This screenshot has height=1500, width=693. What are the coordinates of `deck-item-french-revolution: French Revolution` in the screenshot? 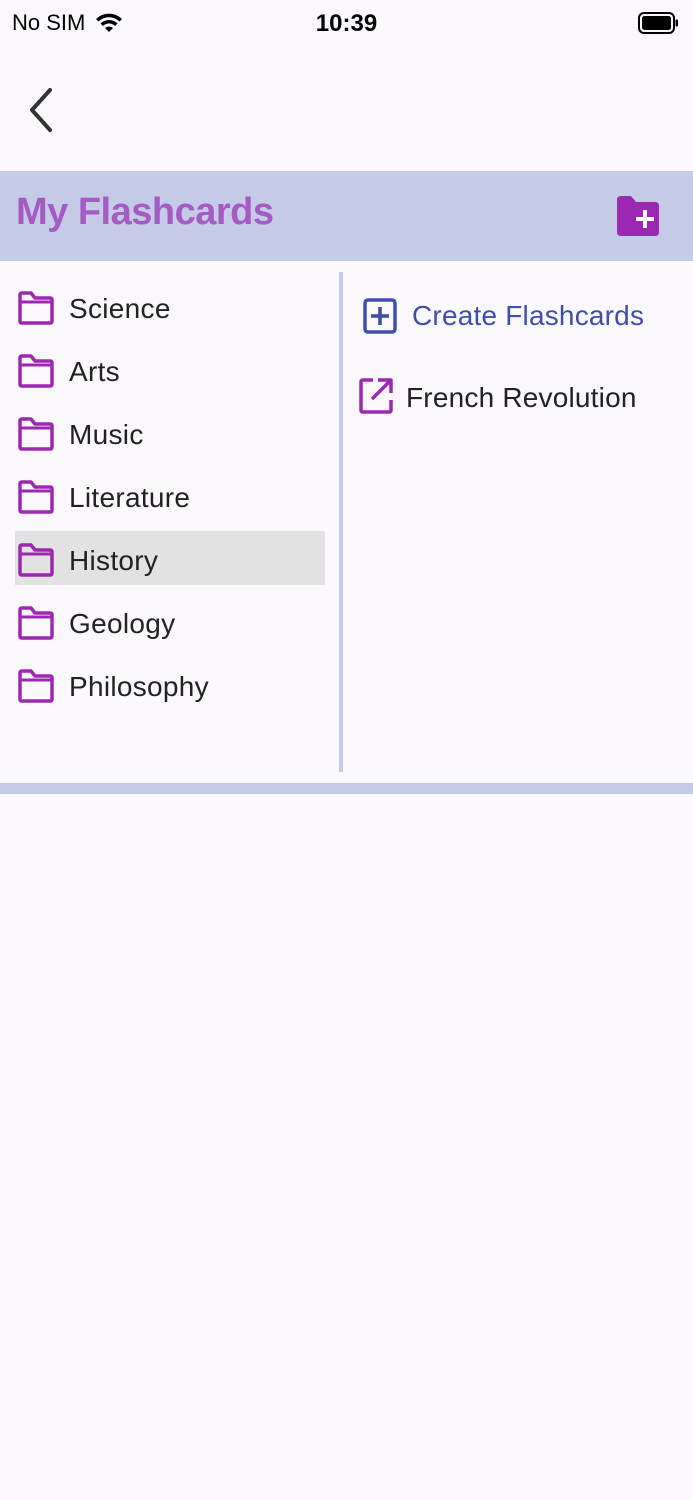 It's located at (521, 402).